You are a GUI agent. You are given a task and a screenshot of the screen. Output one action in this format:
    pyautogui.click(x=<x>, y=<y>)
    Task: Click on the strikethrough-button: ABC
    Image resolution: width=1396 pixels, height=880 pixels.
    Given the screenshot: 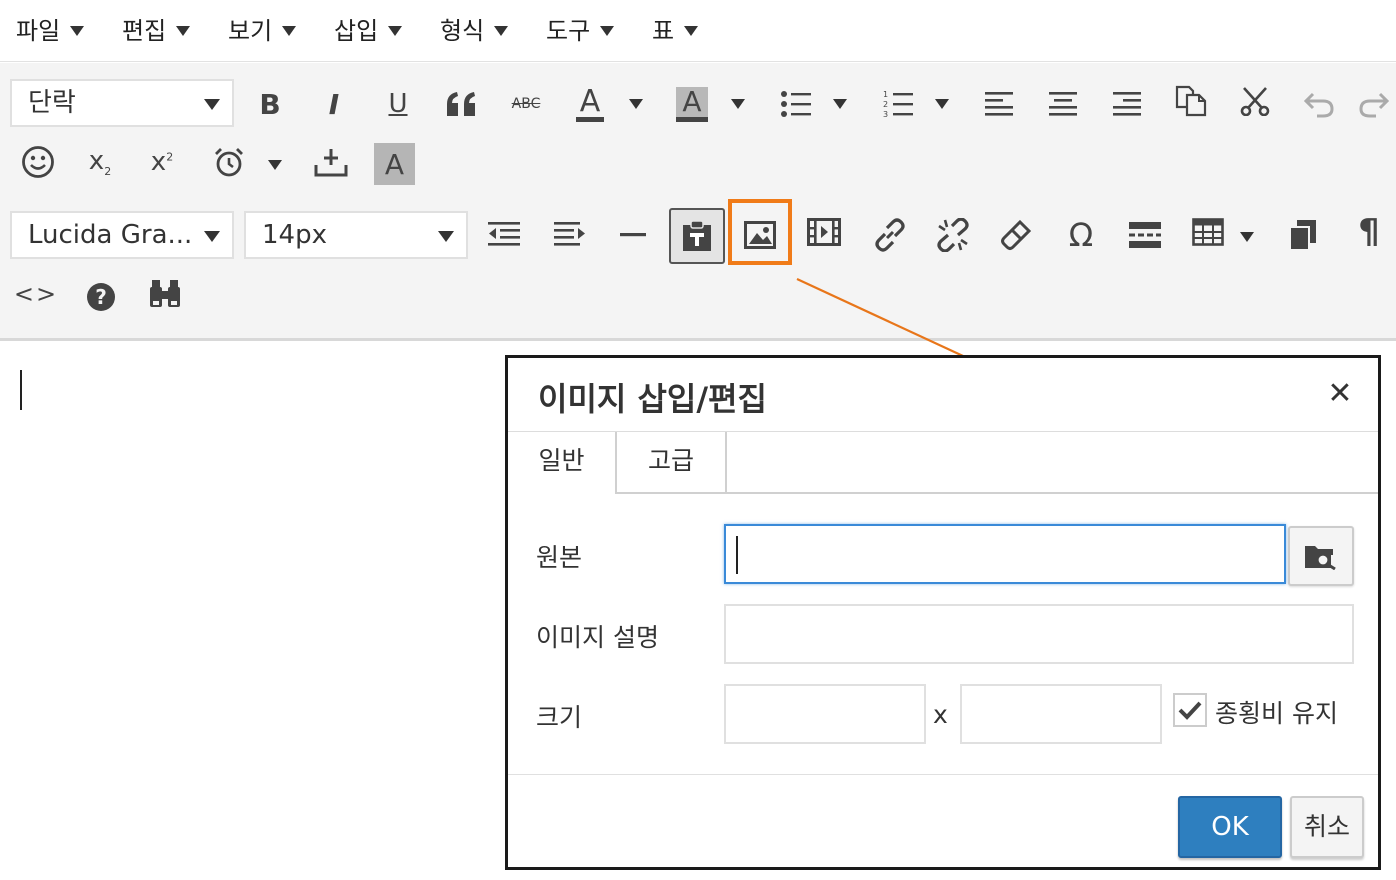 What is the action you would take?
    pyautogui.click(x=526, y=104)
    